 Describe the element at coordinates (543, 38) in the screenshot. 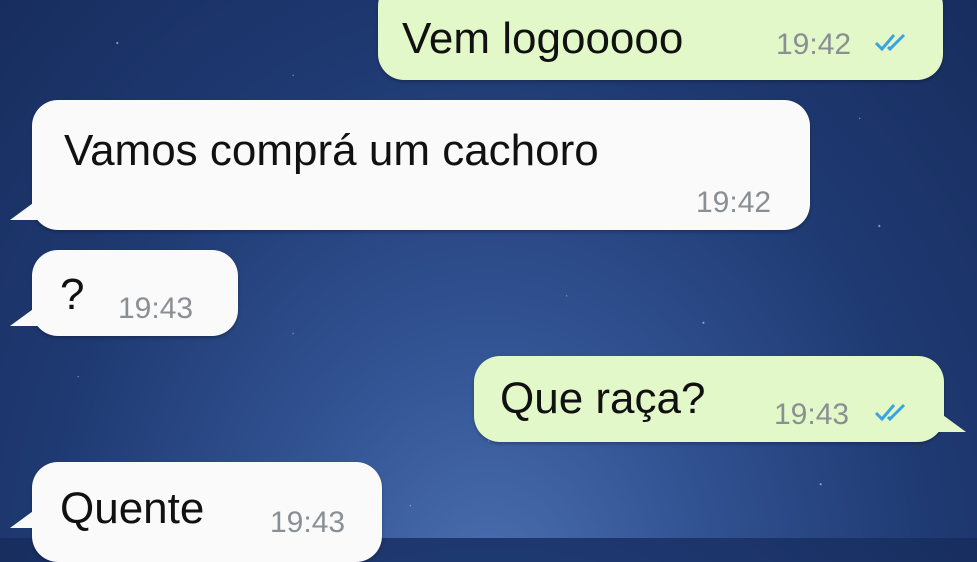

I see `message-text: Vem logooooo` at that location.